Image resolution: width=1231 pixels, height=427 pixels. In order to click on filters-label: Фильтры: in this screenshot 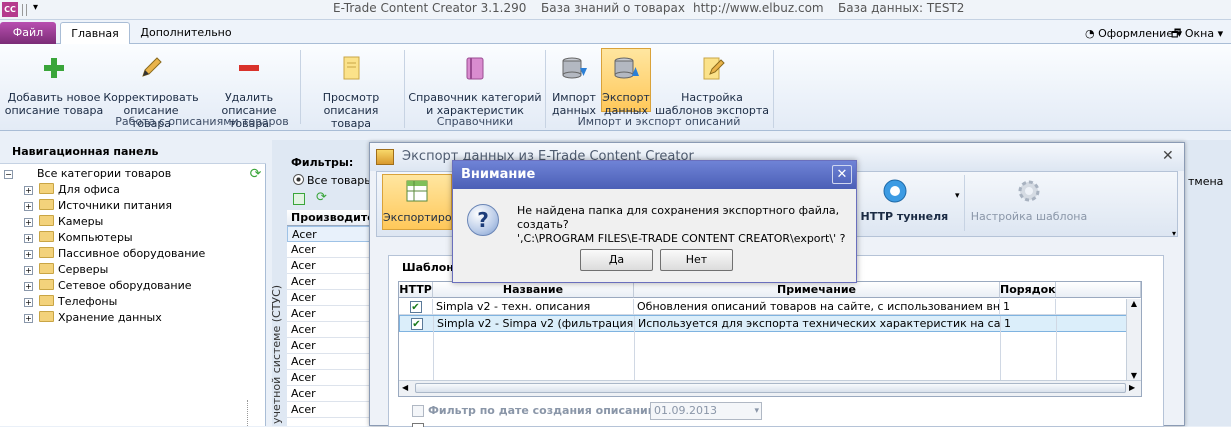, I will do `click(322, 162)`.